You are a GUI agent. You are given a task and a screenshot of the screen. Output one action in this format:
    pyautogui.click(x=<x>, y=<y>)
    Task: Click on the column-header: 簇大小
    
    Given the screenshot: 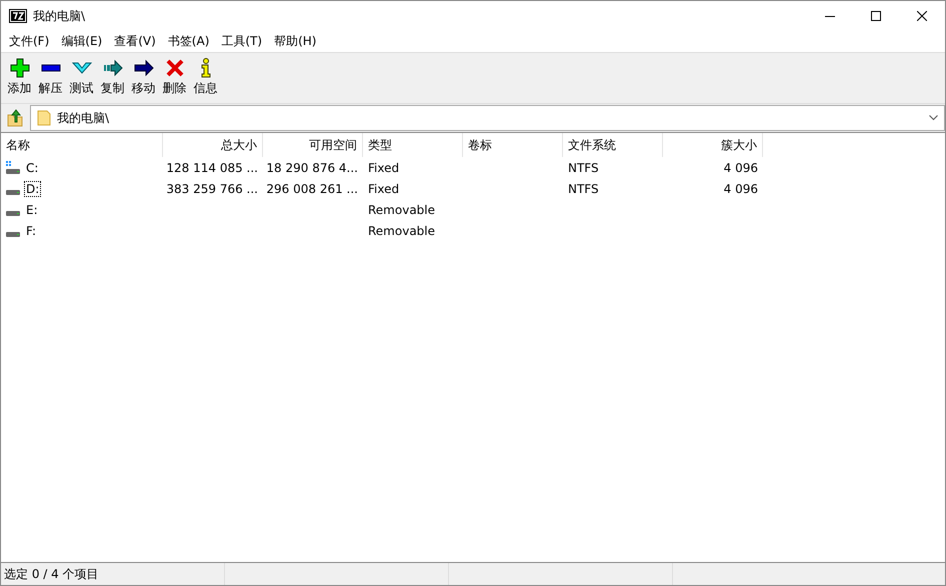 What is the action you would take?
    pyautogui.click(x=713, y=145)
    